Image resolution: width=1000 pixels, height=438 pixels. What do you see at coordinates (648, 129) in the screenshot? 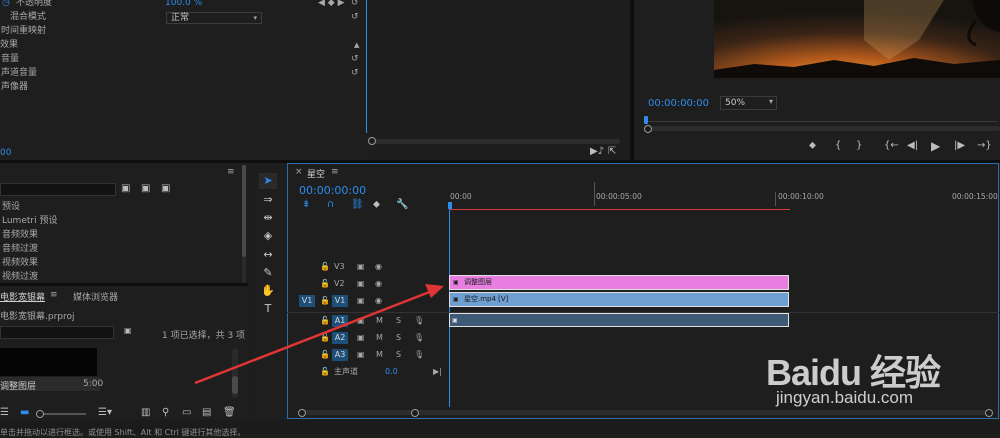
I see `monitor-scroll-handle` at bounding box center [648, 129].